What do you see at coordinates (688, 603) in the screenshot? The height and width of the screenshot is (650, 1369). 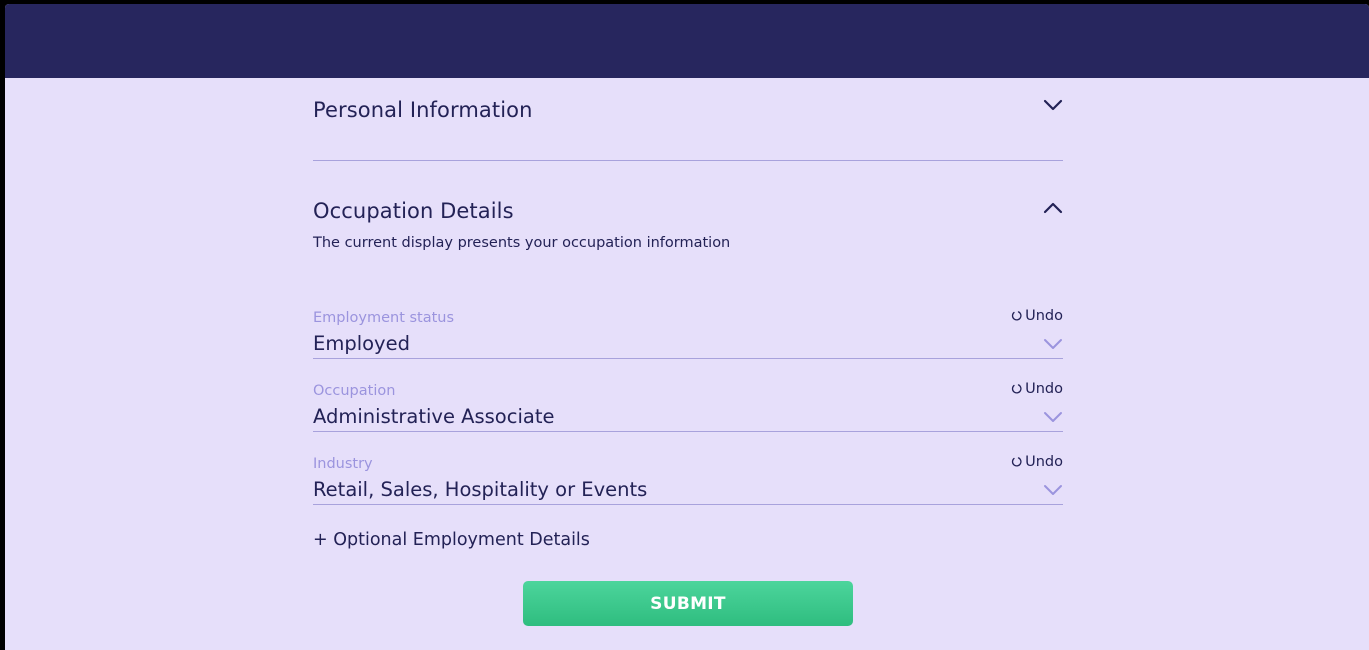 I see `submit-button: SUBMIT` at bounding box center [688, 603].